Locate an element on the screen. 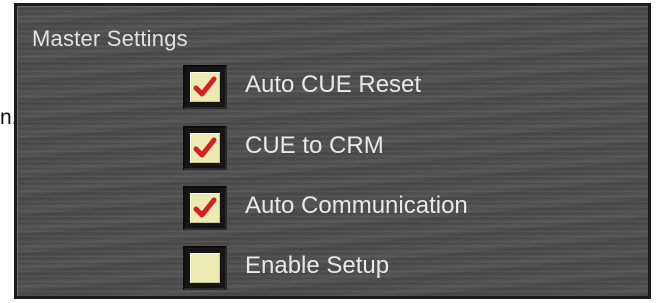 This screenshot has height=303, width=656. option-auto-communication: Auto Communication is located at coordinates (403, 209).